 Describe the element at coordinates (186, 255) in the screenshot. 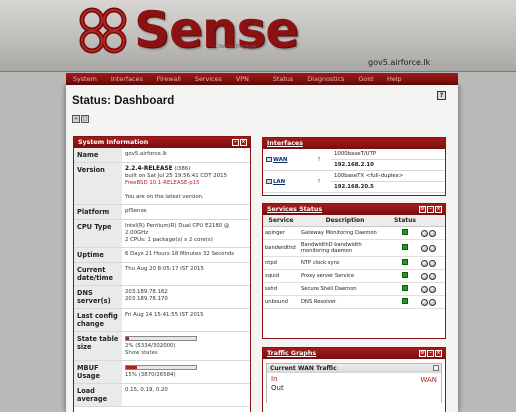

I see `row-value: 6 Days 21 Hours 18 Minutes 32 Seconds` at that location.